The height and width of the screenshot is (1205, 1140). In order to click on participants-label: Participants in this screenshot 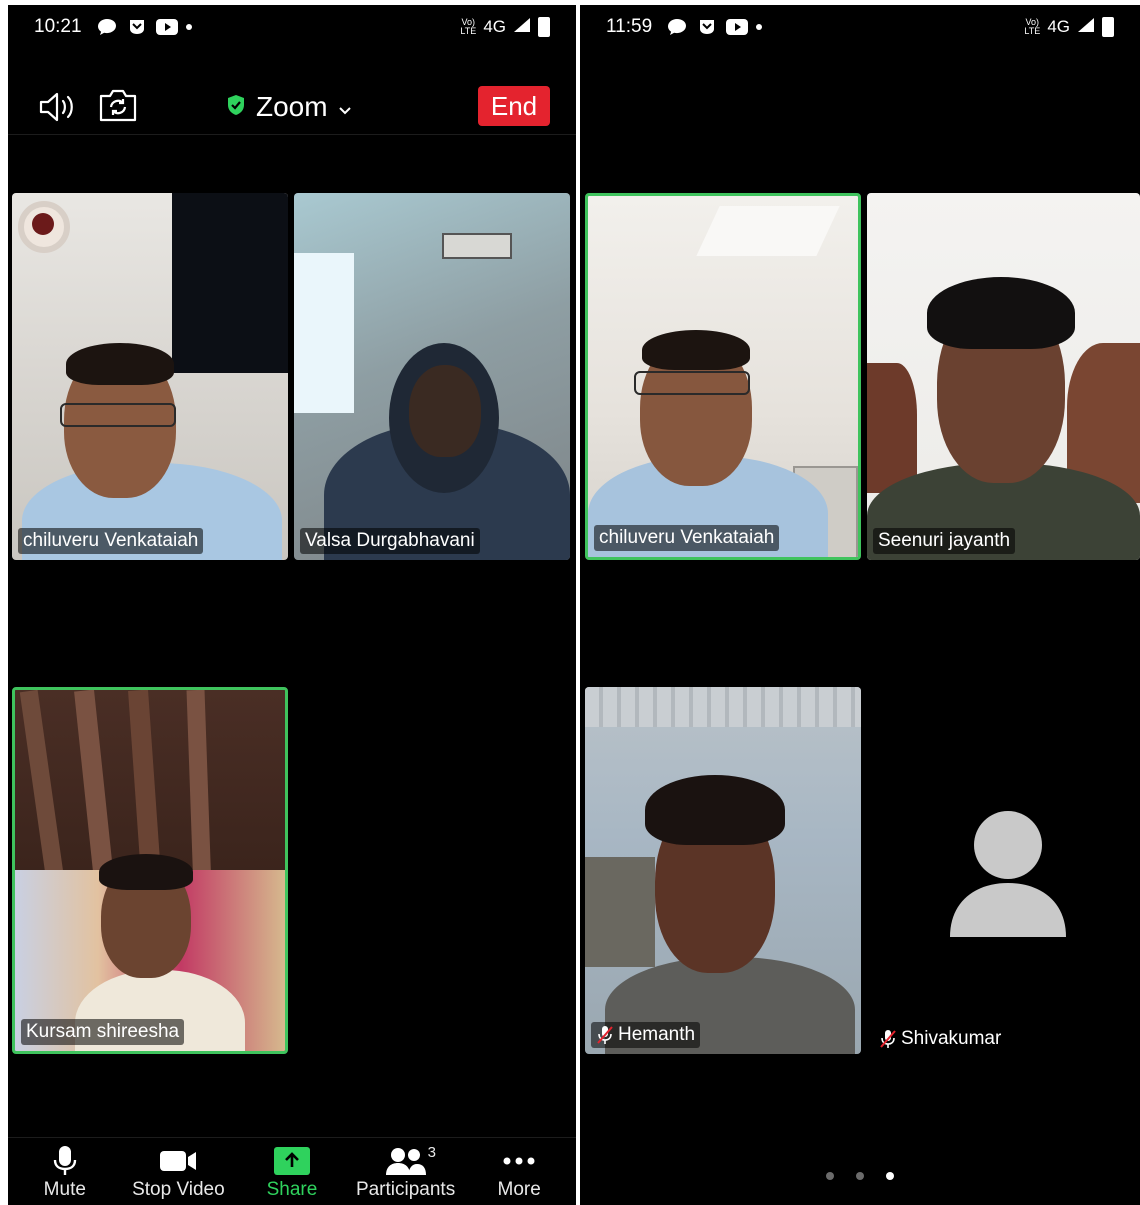, I will do `click(405, 1189)`.